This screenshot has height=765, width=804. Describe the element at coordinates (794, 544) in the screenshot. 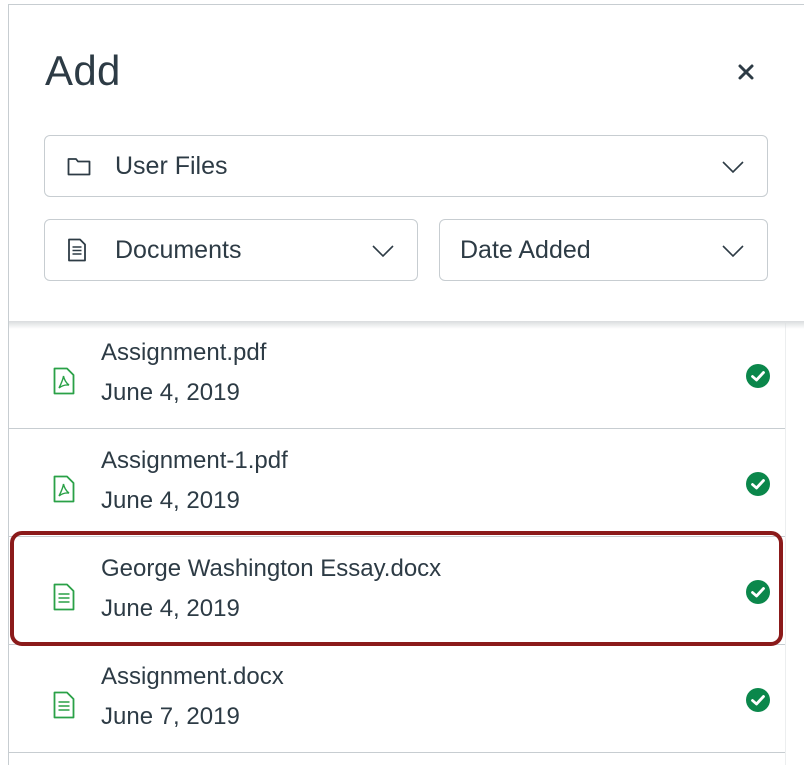

I see `scrollbar-track` at that location.